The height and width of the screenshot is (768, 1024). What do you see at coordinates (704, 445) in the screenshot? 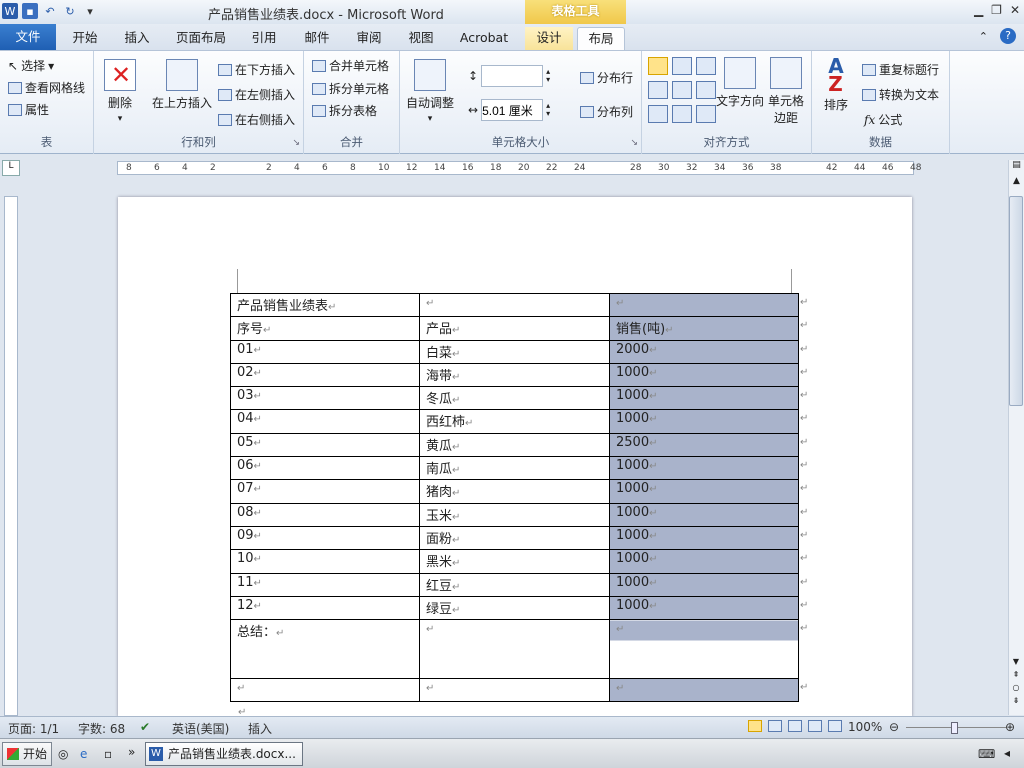
I see `table-cell: 2500↵` at bounding box center [704, 445].